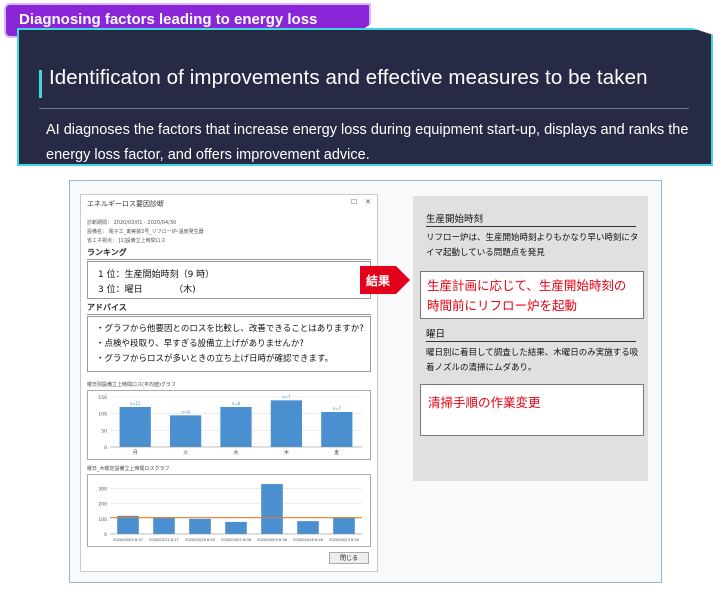 The width and height of the screenshot is (713, 591). What do you see at coordinates (236, 540) in the screenshot?
I see `x-tick-label: 2020/04/02 6:08` at bounding box center [236, 540].